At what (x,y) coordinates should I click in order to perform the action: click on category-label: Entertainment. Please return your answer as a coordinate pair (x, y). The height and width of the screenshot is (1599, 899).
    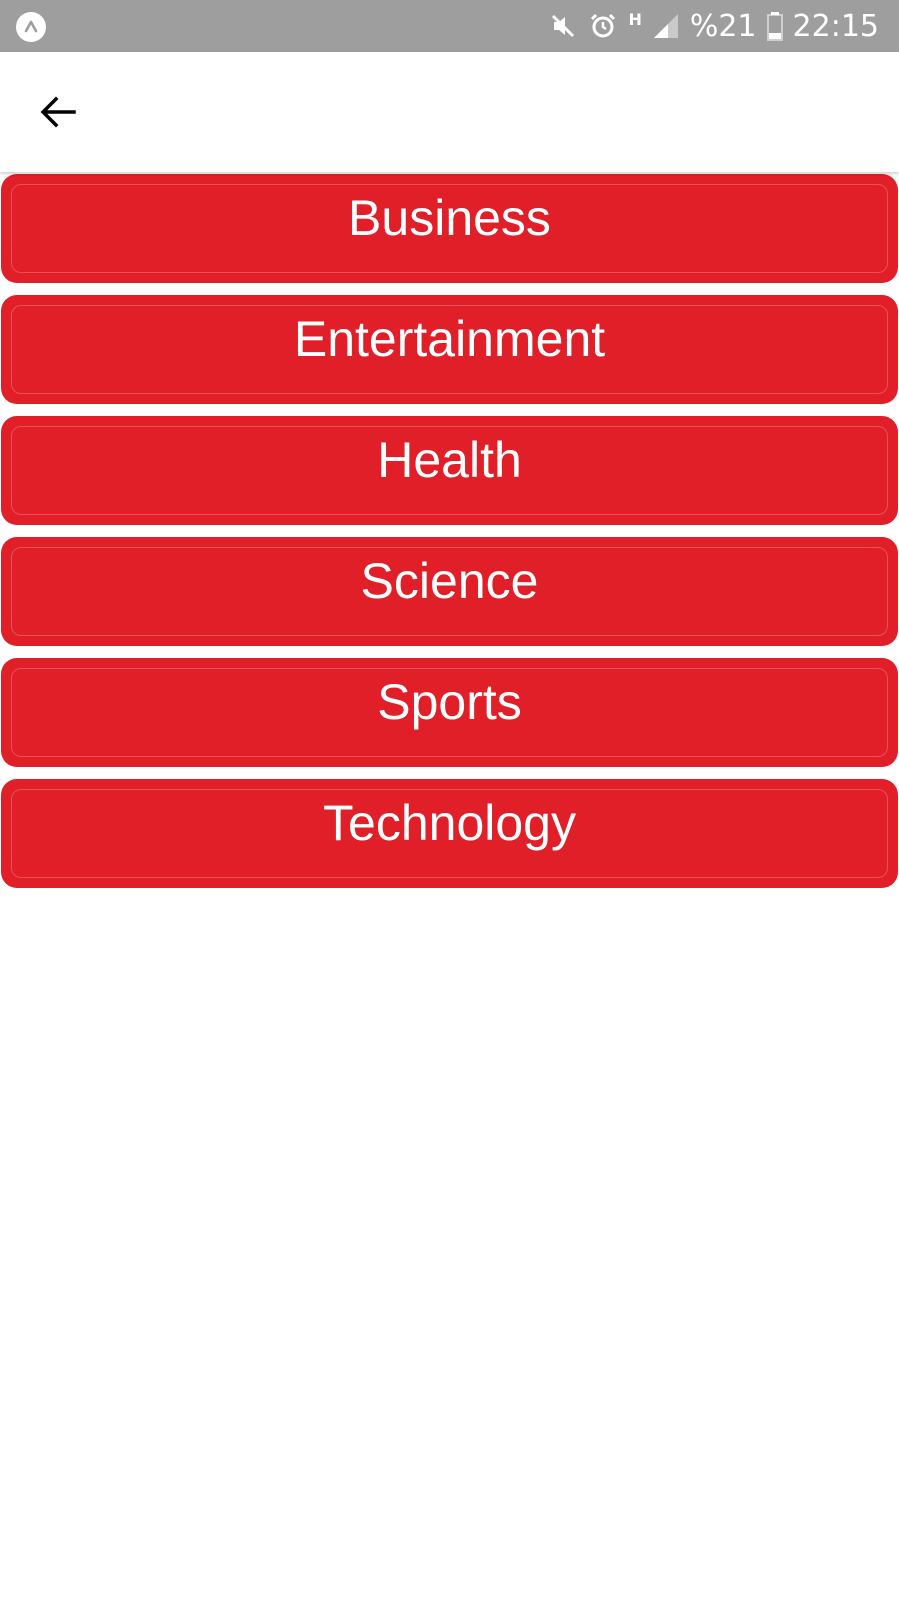
    Looking at the image, I should click on (449, 339).